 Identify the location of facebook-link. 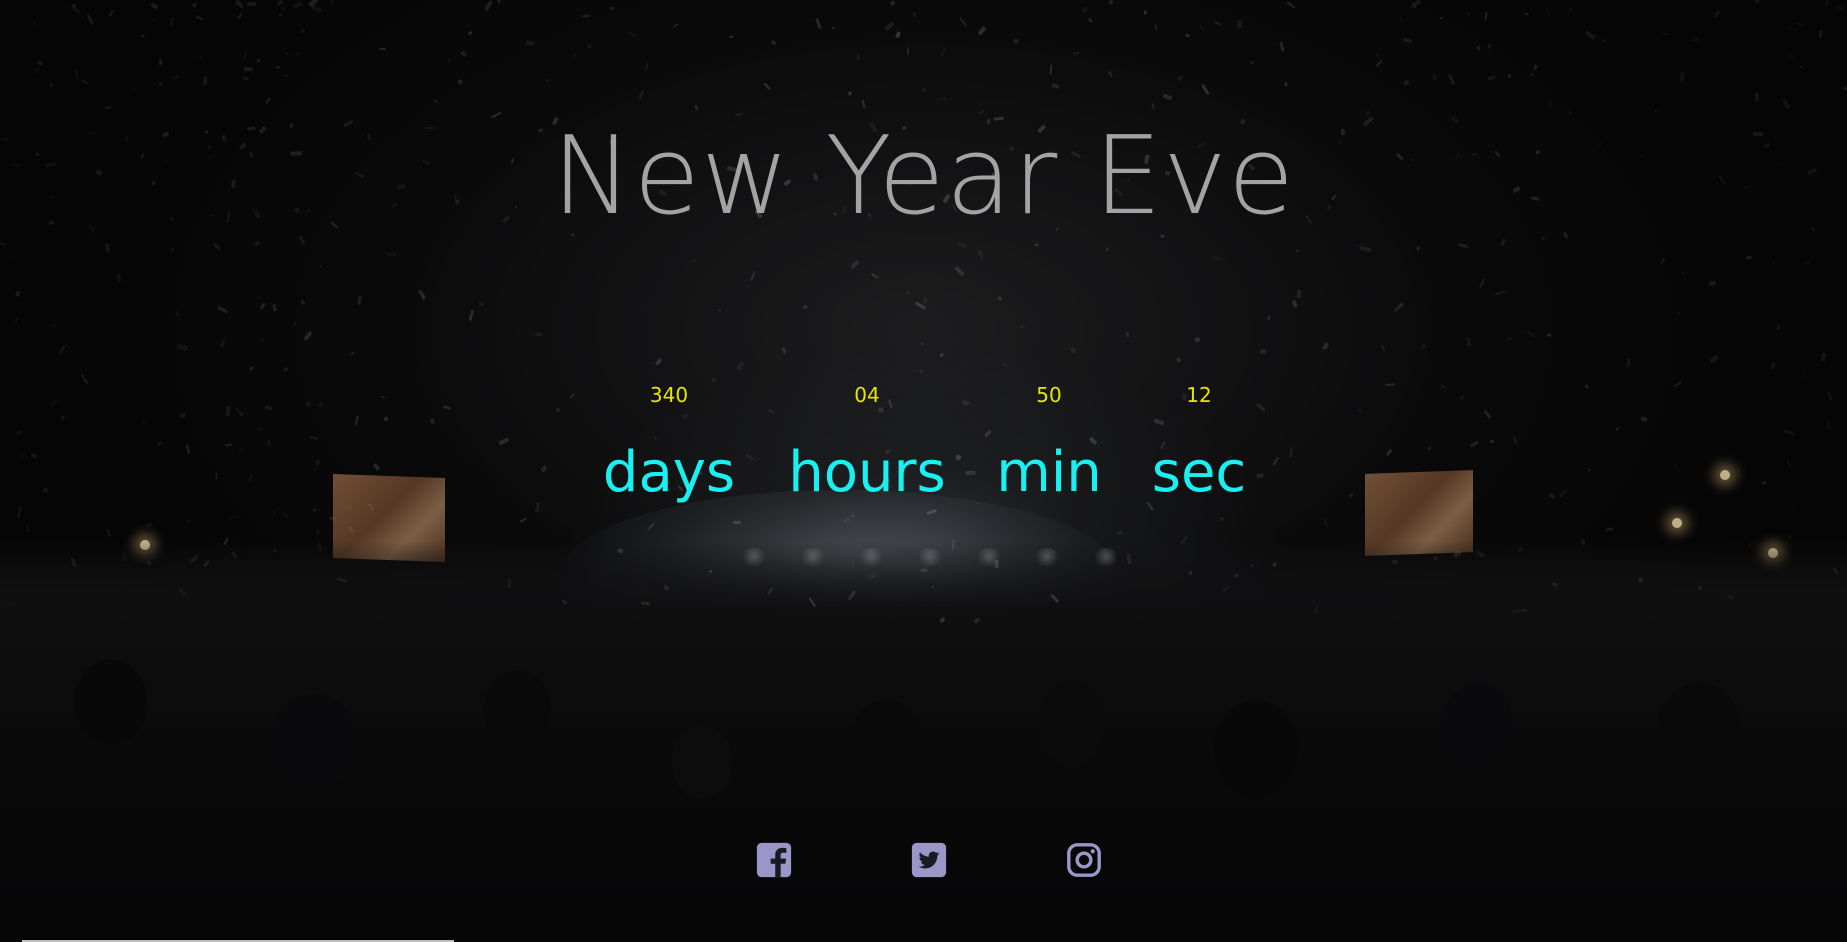
(774, 860).